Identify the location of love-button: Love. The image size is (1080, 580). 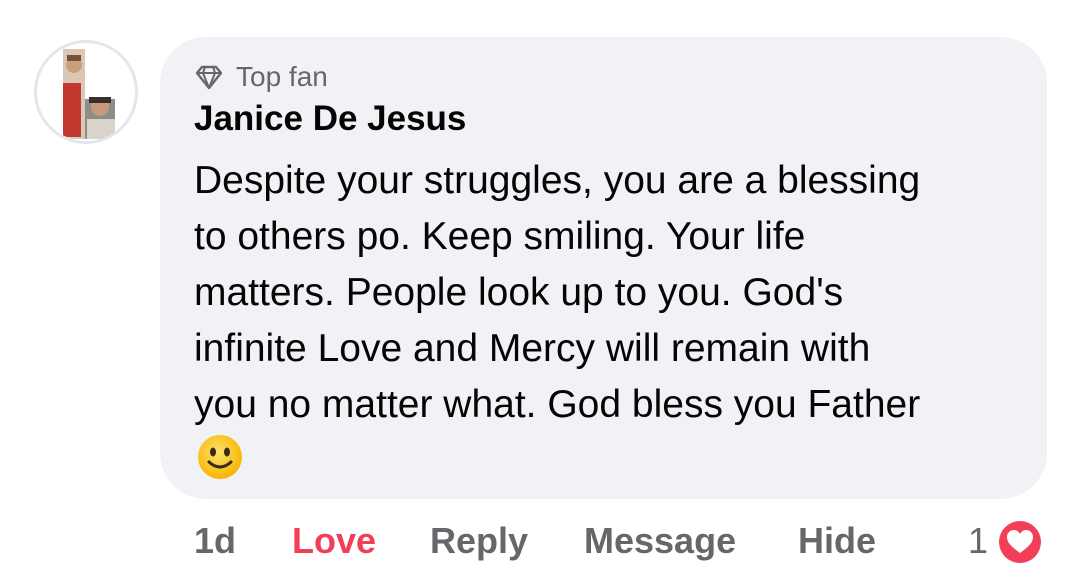
(334, 541).